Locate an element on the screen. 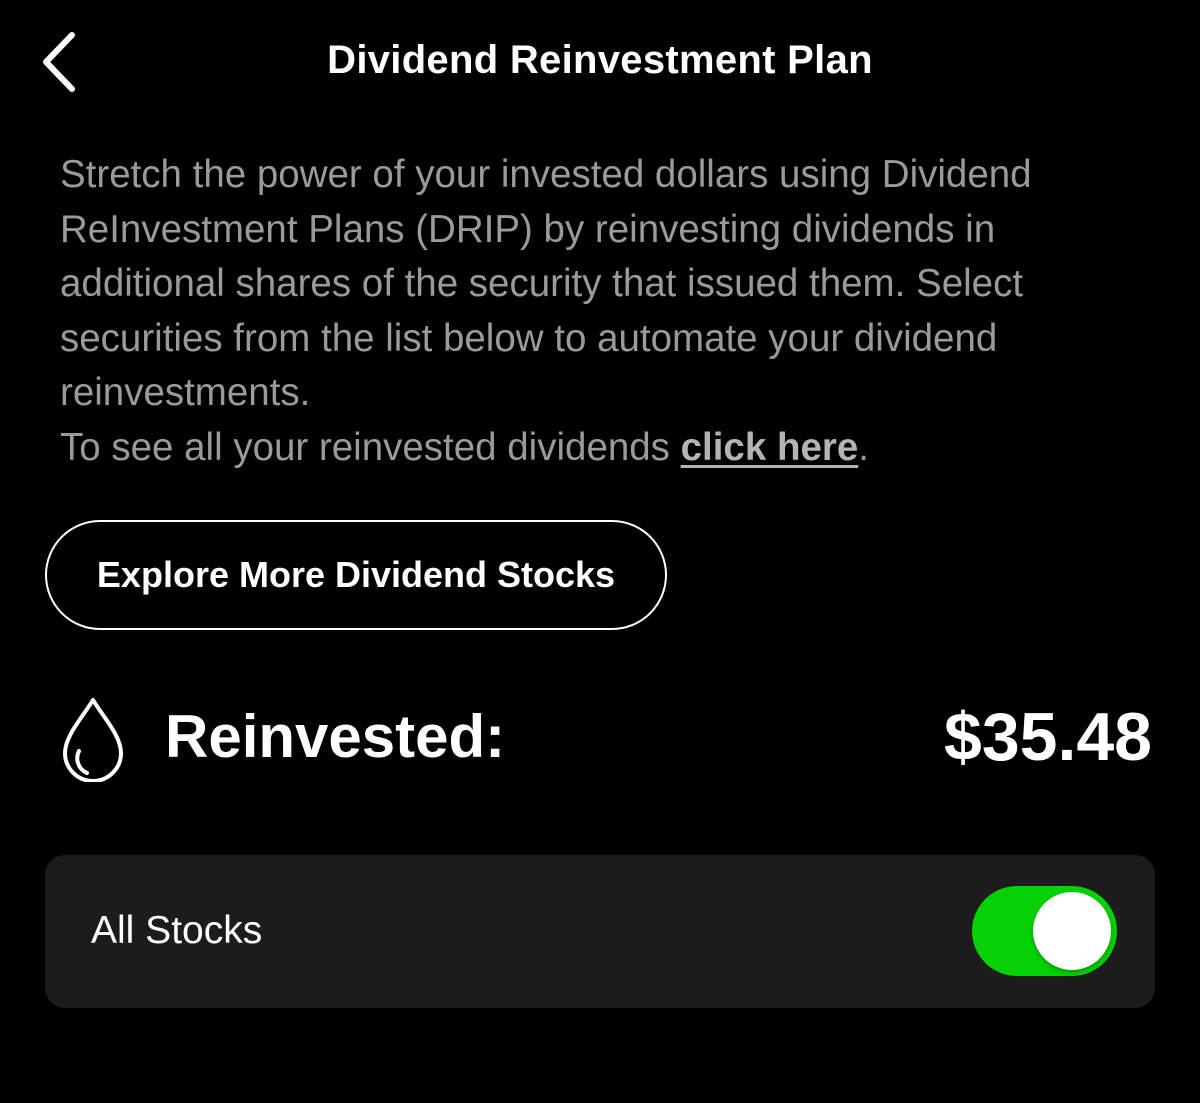 The height and width of the screenshot is (1103, 1200). reinvested-summary: Reinvested: $35.48 is located at coordinates (600, 740).